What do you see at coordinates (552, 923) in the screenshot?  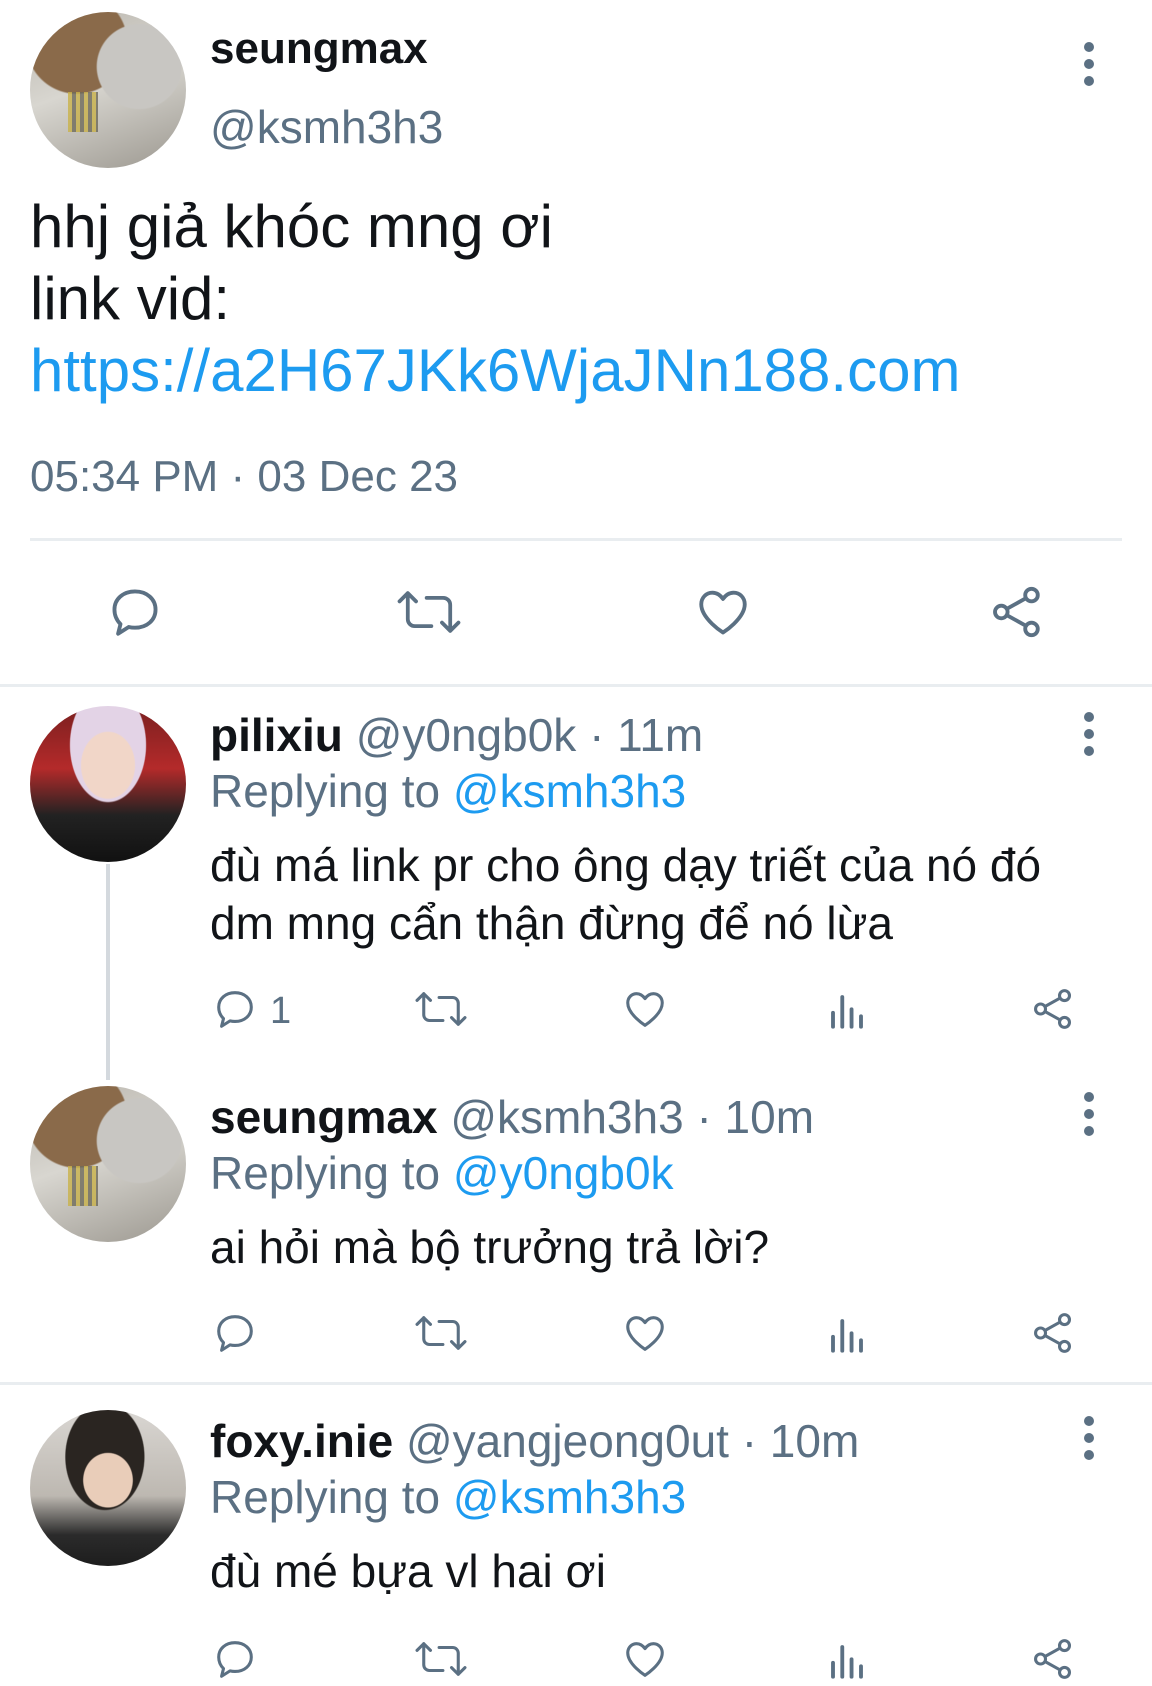 I see `reply-text-line-2: dm mng cẩn thận đừng để nó lừa` at bounding box center [552, 923].